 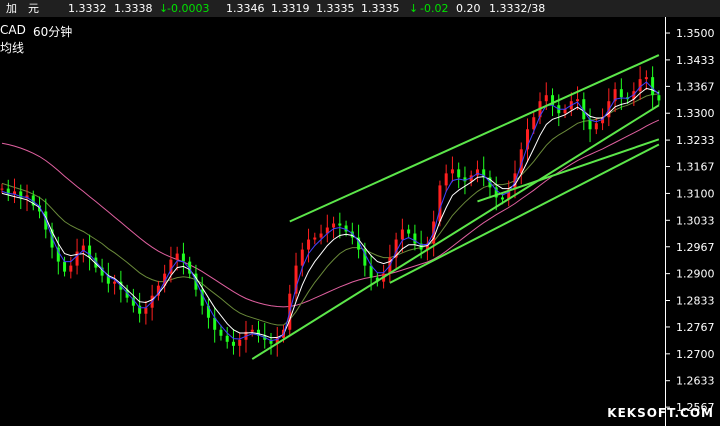 I want to click on y-tick-label: 1.3167, so click(x=695, y=167).